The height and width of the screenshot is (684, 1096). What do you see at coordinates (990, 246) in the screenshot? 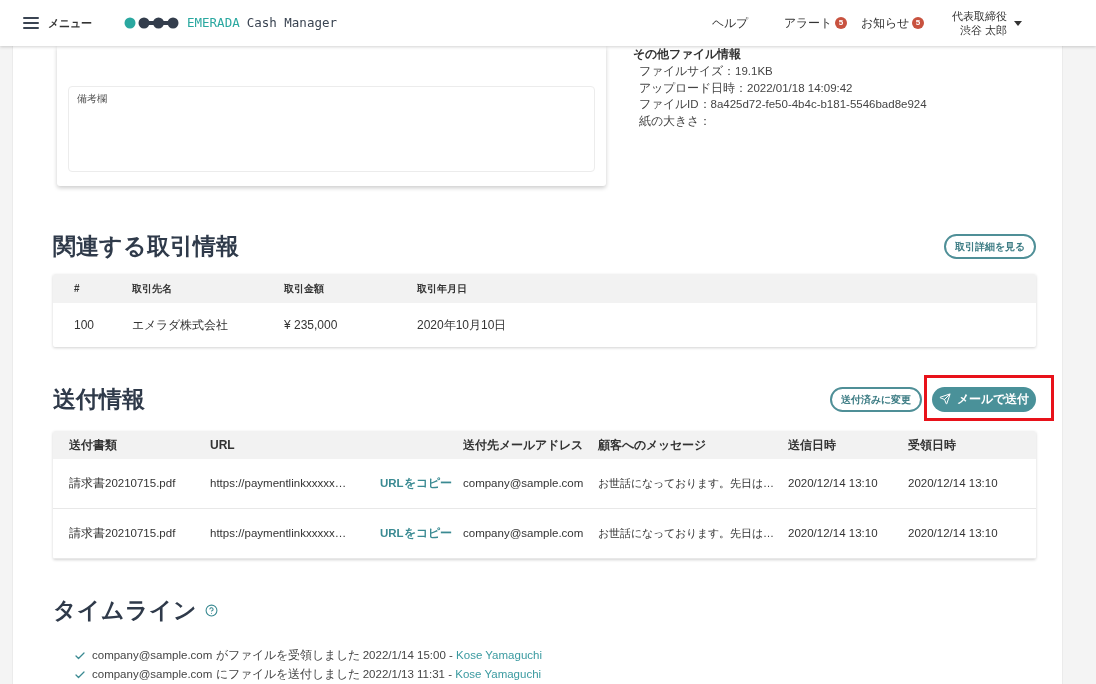
I see `outline-button: 取引詳細を見る` at bounding box center [990, 246].